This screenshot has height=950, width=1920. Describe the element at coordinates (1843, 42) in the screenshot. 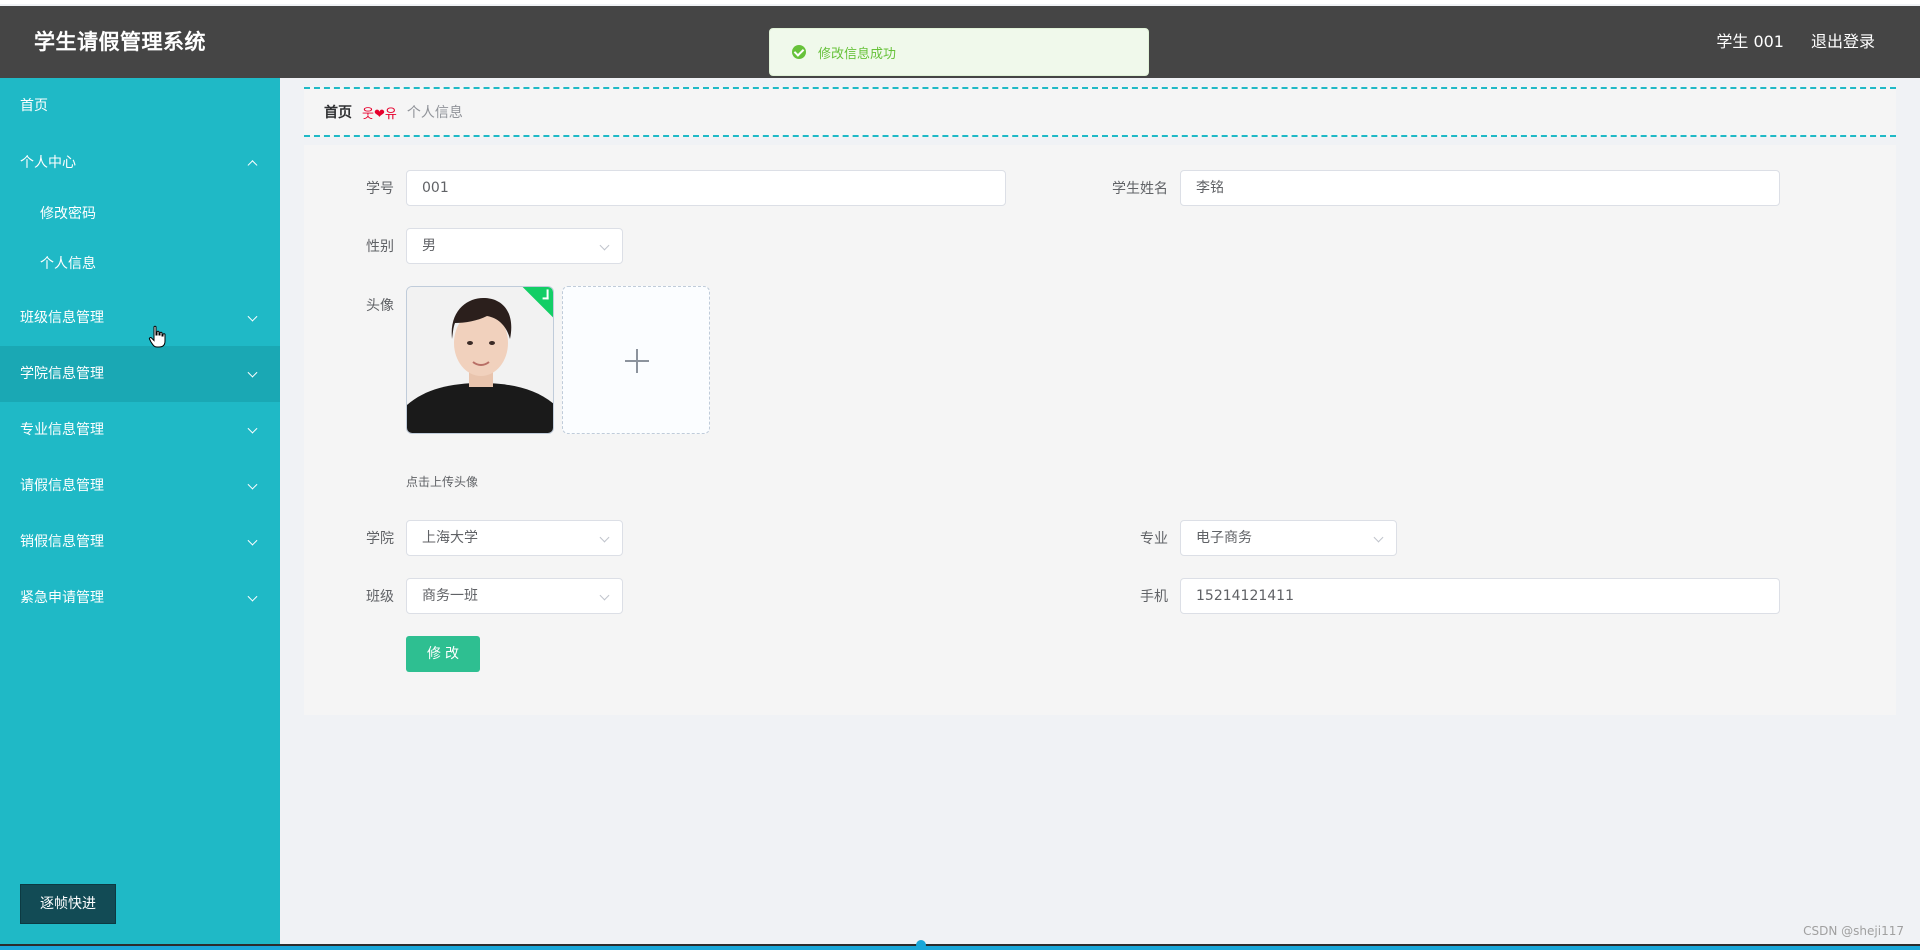

I see `logout-link: 退出登录` at that location.